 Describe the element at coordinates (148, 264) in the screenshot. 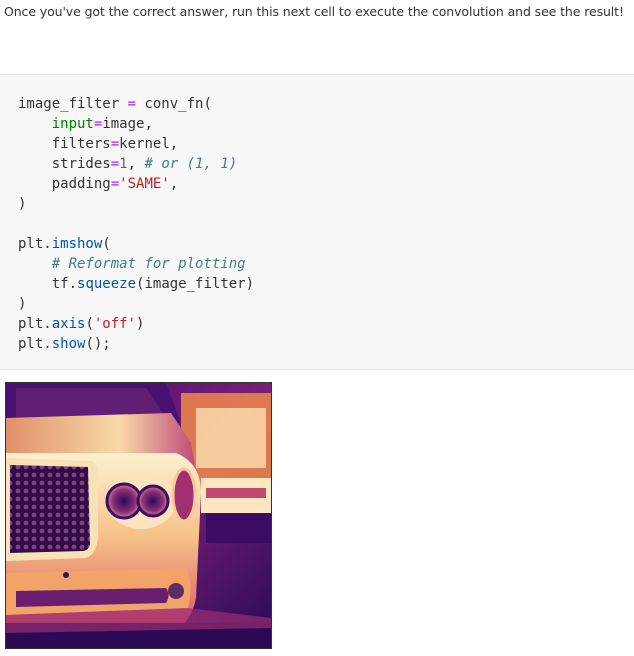

I see `code-line: # Reformat for plotting` at that location.